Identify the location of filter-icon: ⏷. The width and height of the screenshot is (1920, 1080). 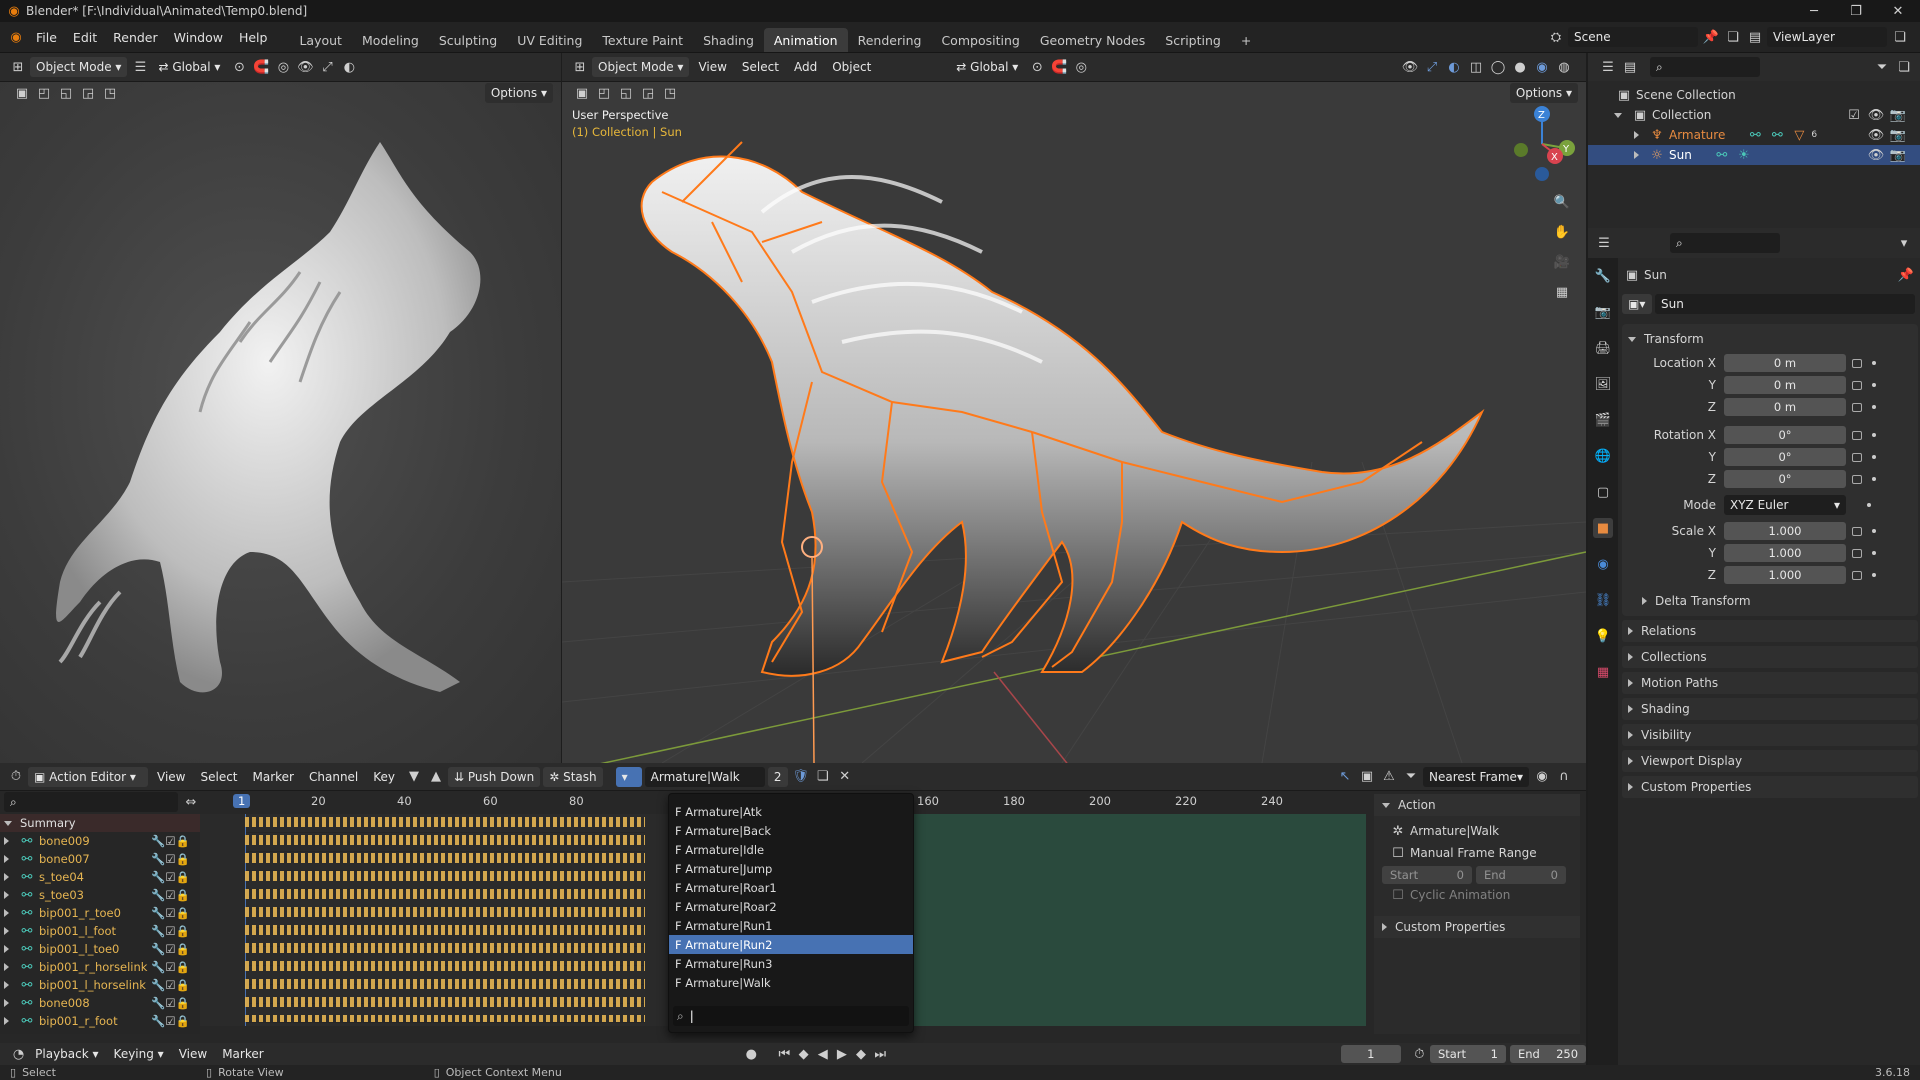
(1882, 67).